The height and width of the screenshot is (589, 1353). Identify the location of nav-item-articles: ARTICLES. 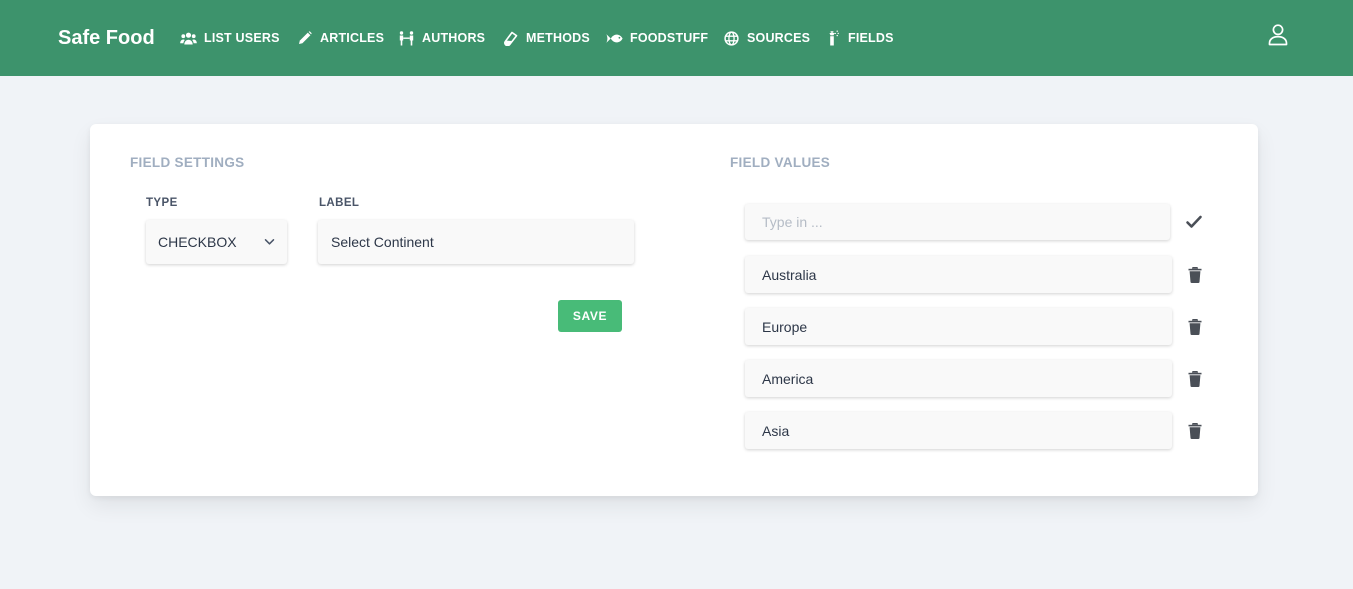
(347, 38).